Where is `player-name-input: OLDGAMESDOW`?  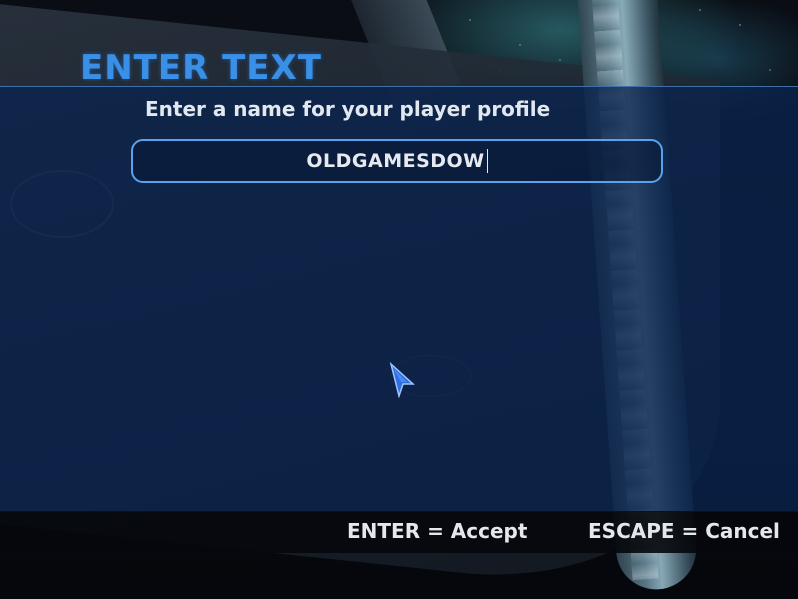
player-name-input: OLDGAMESDOW is located at coordinates (397, 161).